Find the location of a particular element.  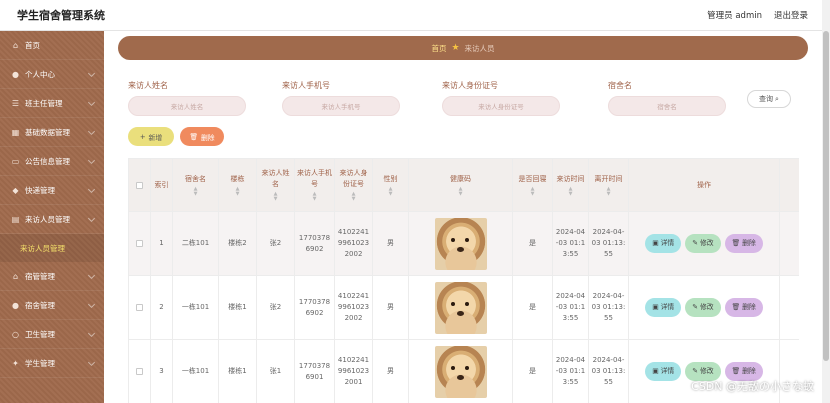

sidebar-item-dormadmin: ⌂ 宿管管理 is located at coordinates (52, 276).